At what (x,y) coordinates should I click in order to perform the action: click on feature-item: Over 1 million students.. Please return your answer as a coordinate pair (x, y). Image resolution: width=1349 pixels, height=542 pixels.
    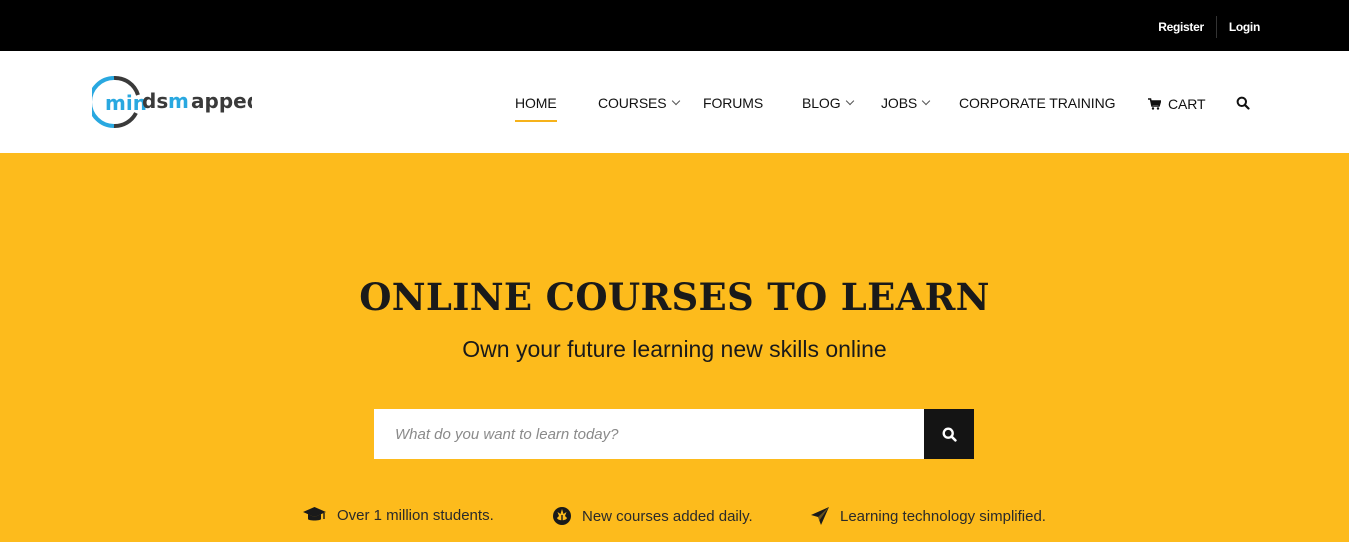
    Looking at the image, I should click on (398, 515).